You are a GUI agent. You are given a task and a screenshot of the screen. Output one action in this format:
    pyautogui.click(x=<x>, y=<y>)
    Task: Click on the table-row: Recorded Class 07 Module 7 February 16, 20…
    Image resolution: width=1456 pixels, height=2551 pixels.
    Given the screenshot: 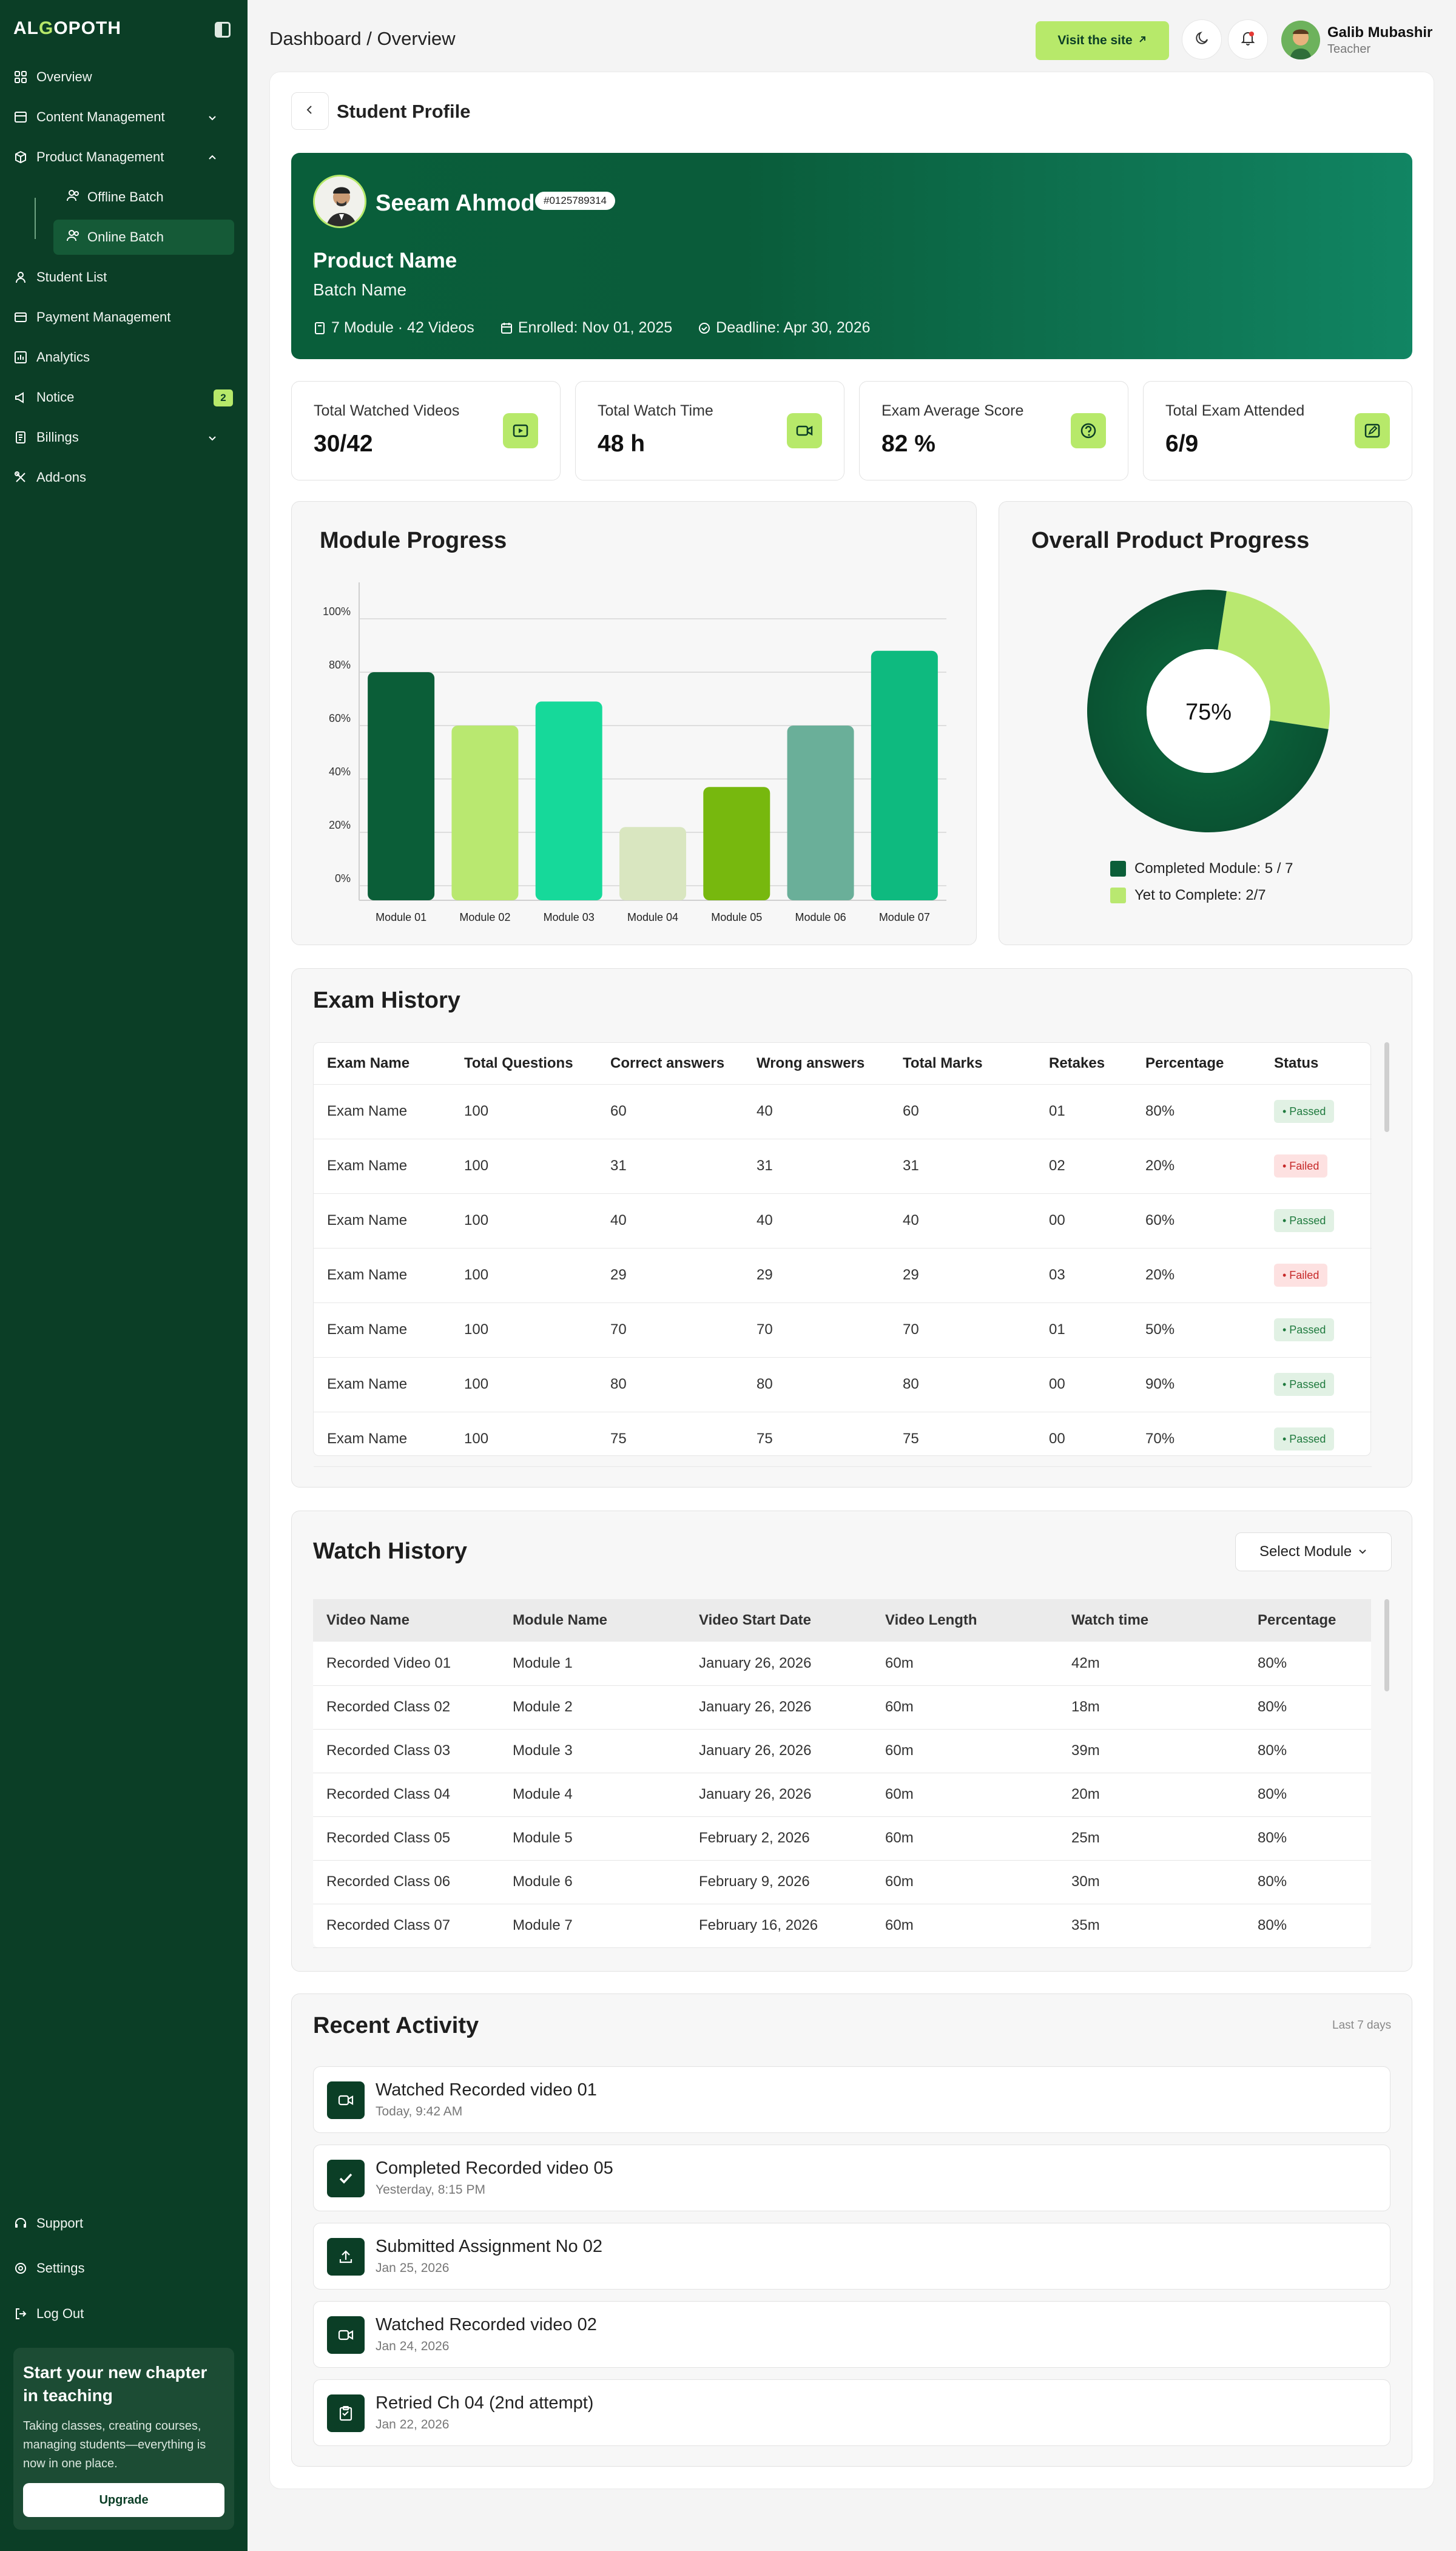 What is the action you would take?
    pyautogui.click(x=842, y=1926)
    